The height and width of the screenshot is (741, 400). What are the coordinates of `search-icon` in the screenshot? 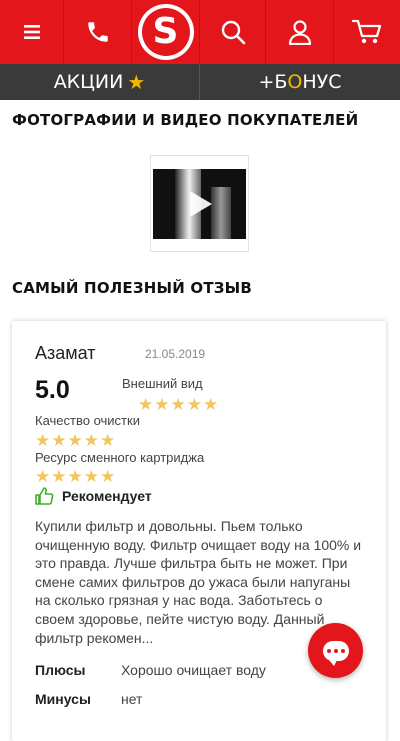 It's located at (233, 32).